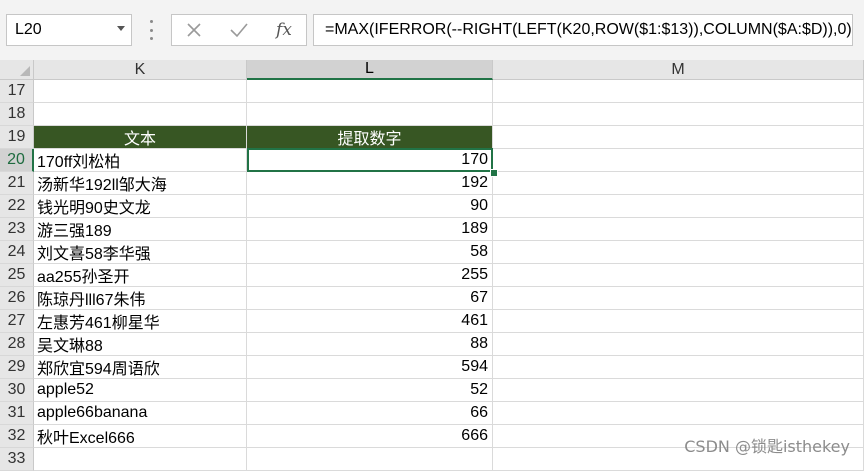  Describe the element at coordinates (678, 137) in the screenshot. I see `cell-m19` at that location.